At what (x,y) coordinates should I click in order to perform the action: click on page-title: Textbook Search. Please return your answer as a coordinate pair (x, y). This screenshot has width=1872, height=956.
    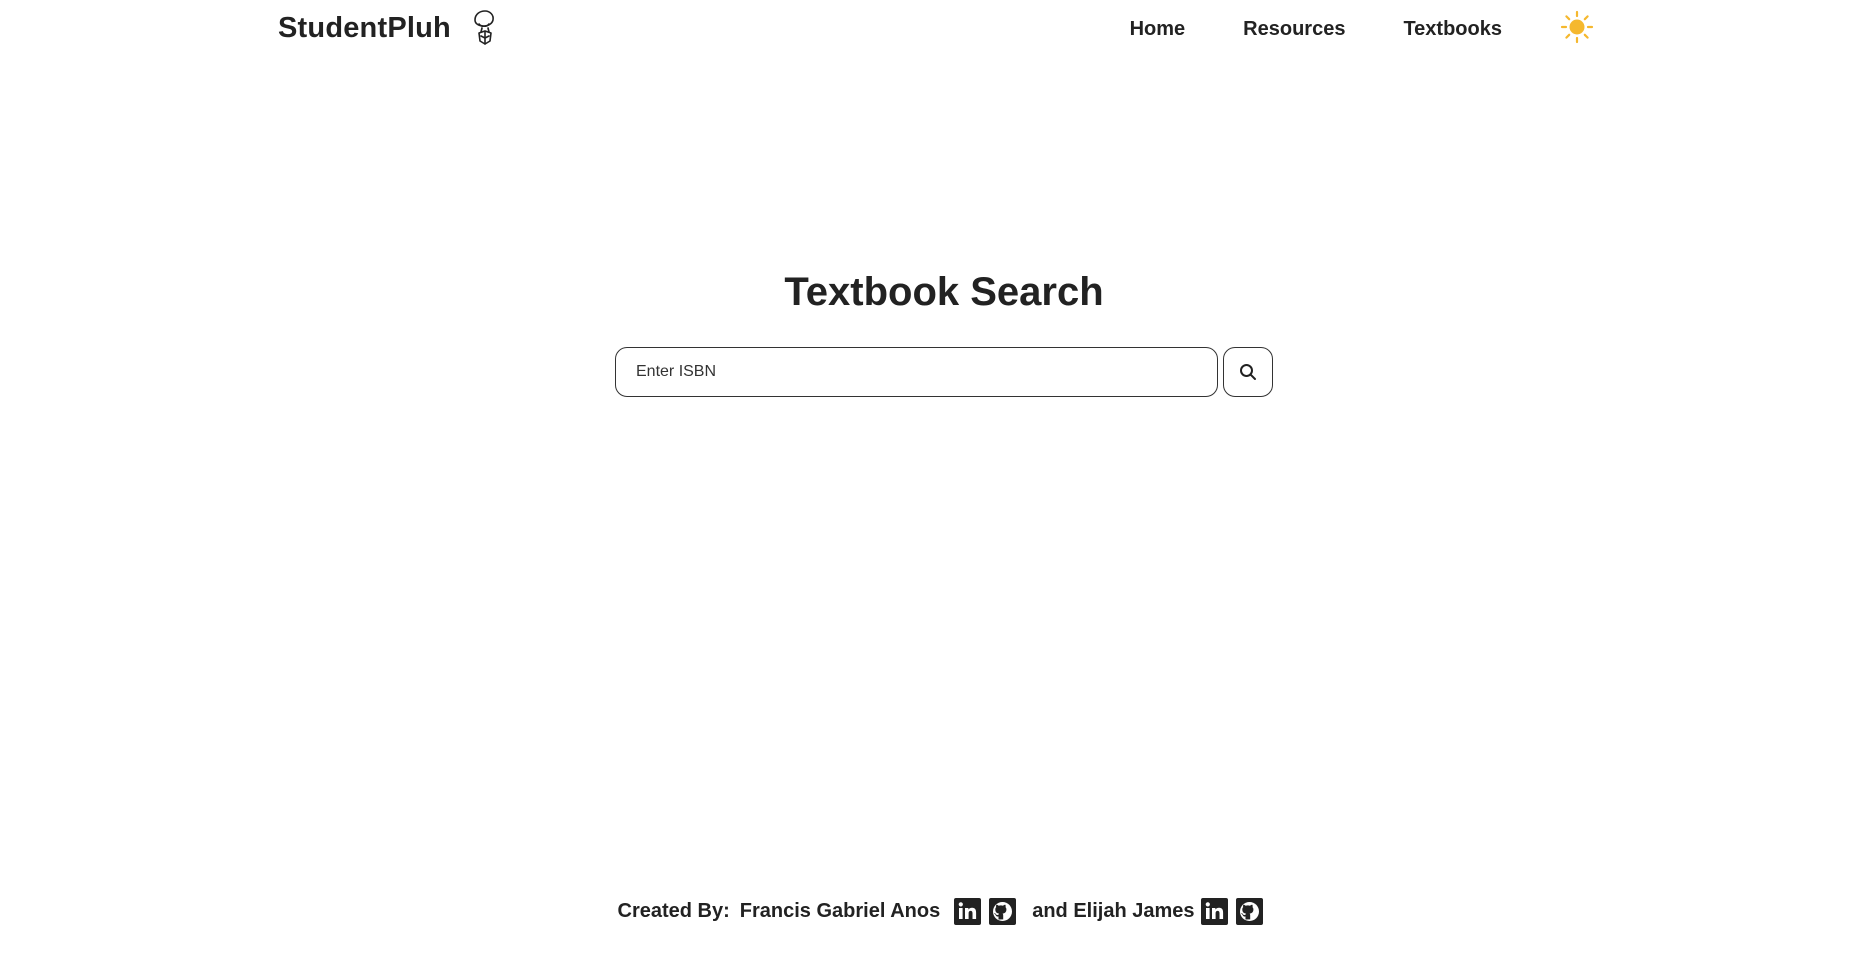
    Looking at the image, I should click on (944, 292).